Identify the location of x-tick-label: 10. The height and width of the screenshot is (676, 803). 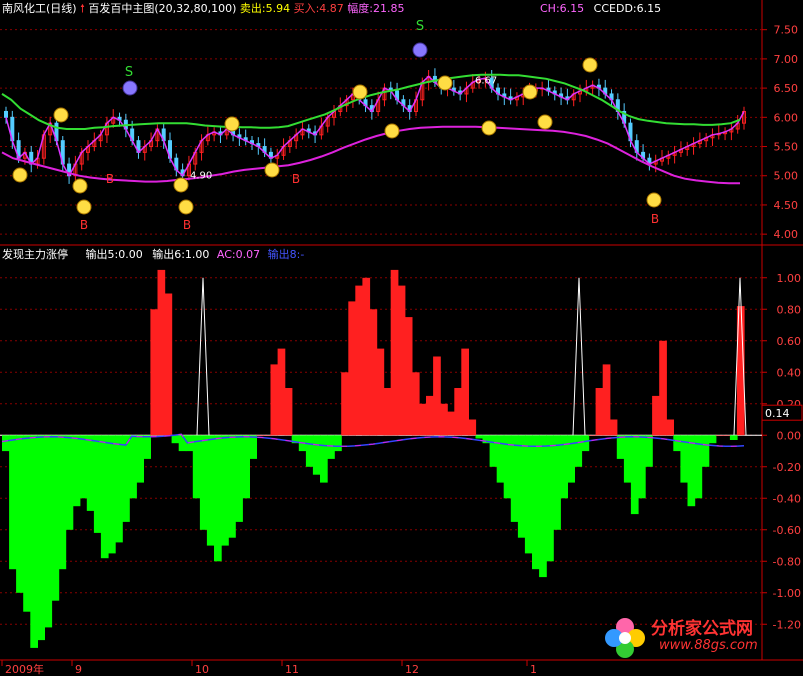
(202, 669).